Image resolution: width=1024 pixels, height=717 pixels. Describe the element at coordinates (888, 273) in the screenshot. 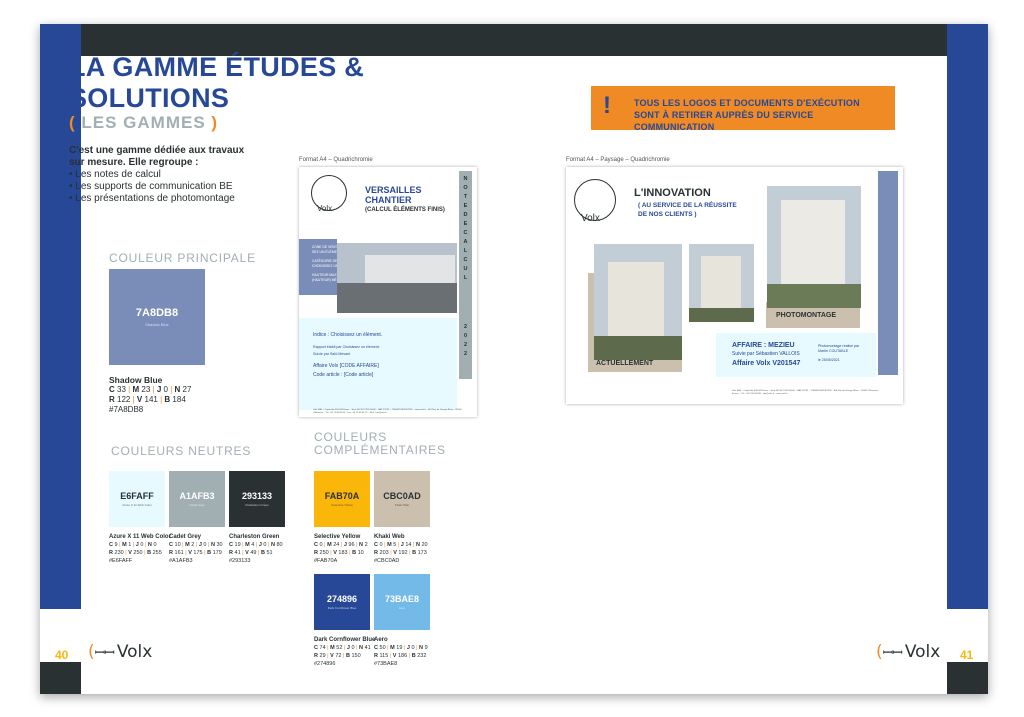

I see `doc2-side-band` at that location.